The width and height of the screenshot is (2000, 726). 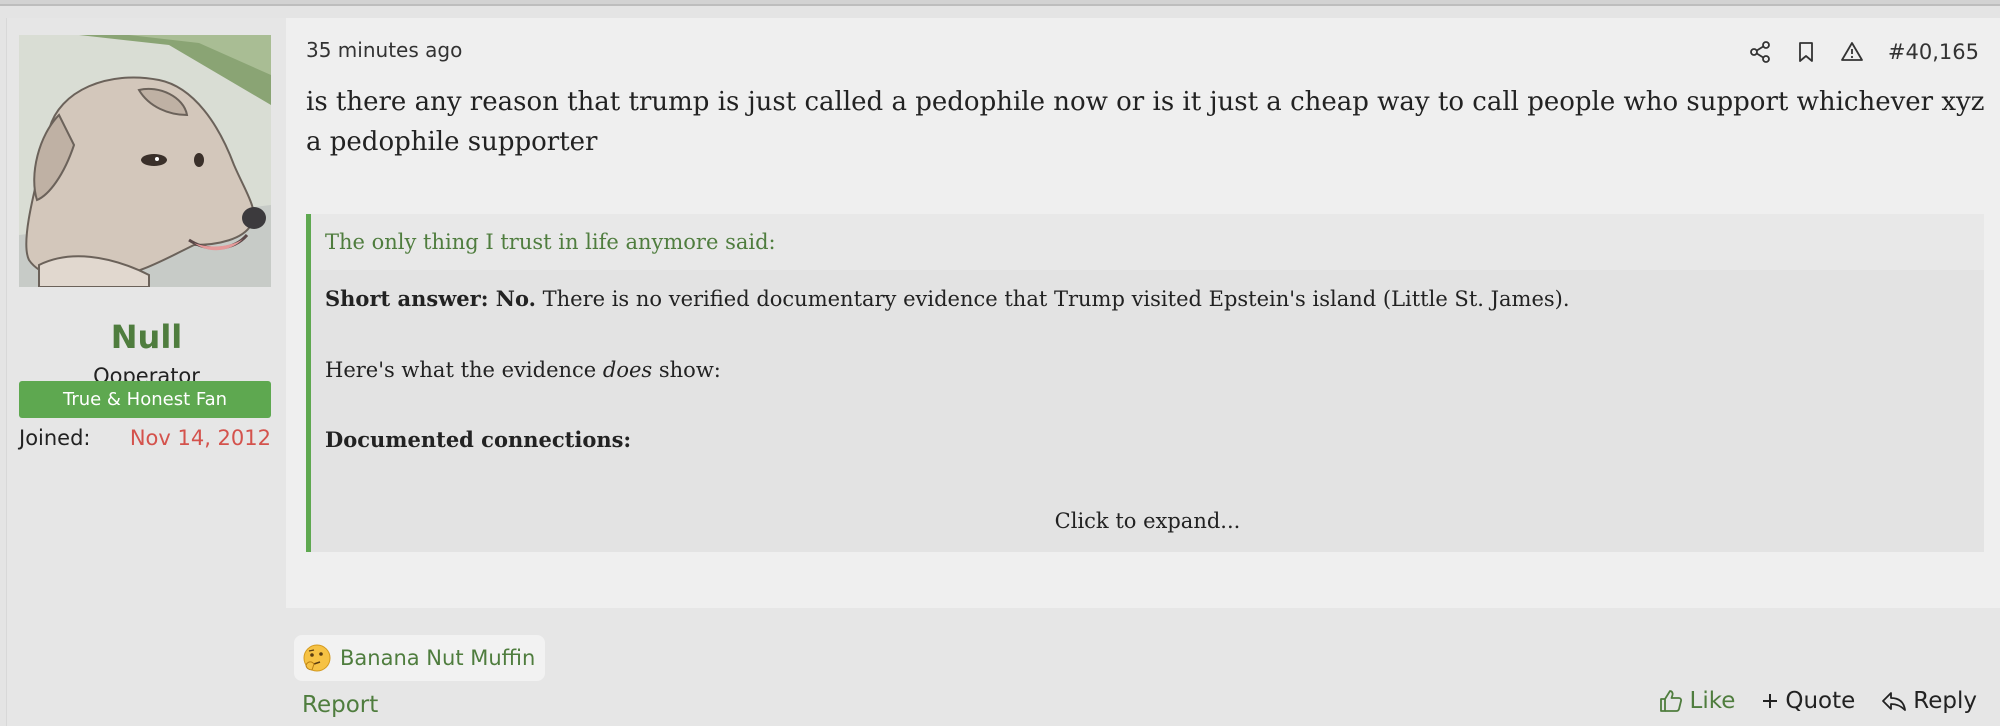 What do you see at coordinates (1820, 701) in the screenshot?
I see `quote-label: Quote` at bounding box center [1820, 701].